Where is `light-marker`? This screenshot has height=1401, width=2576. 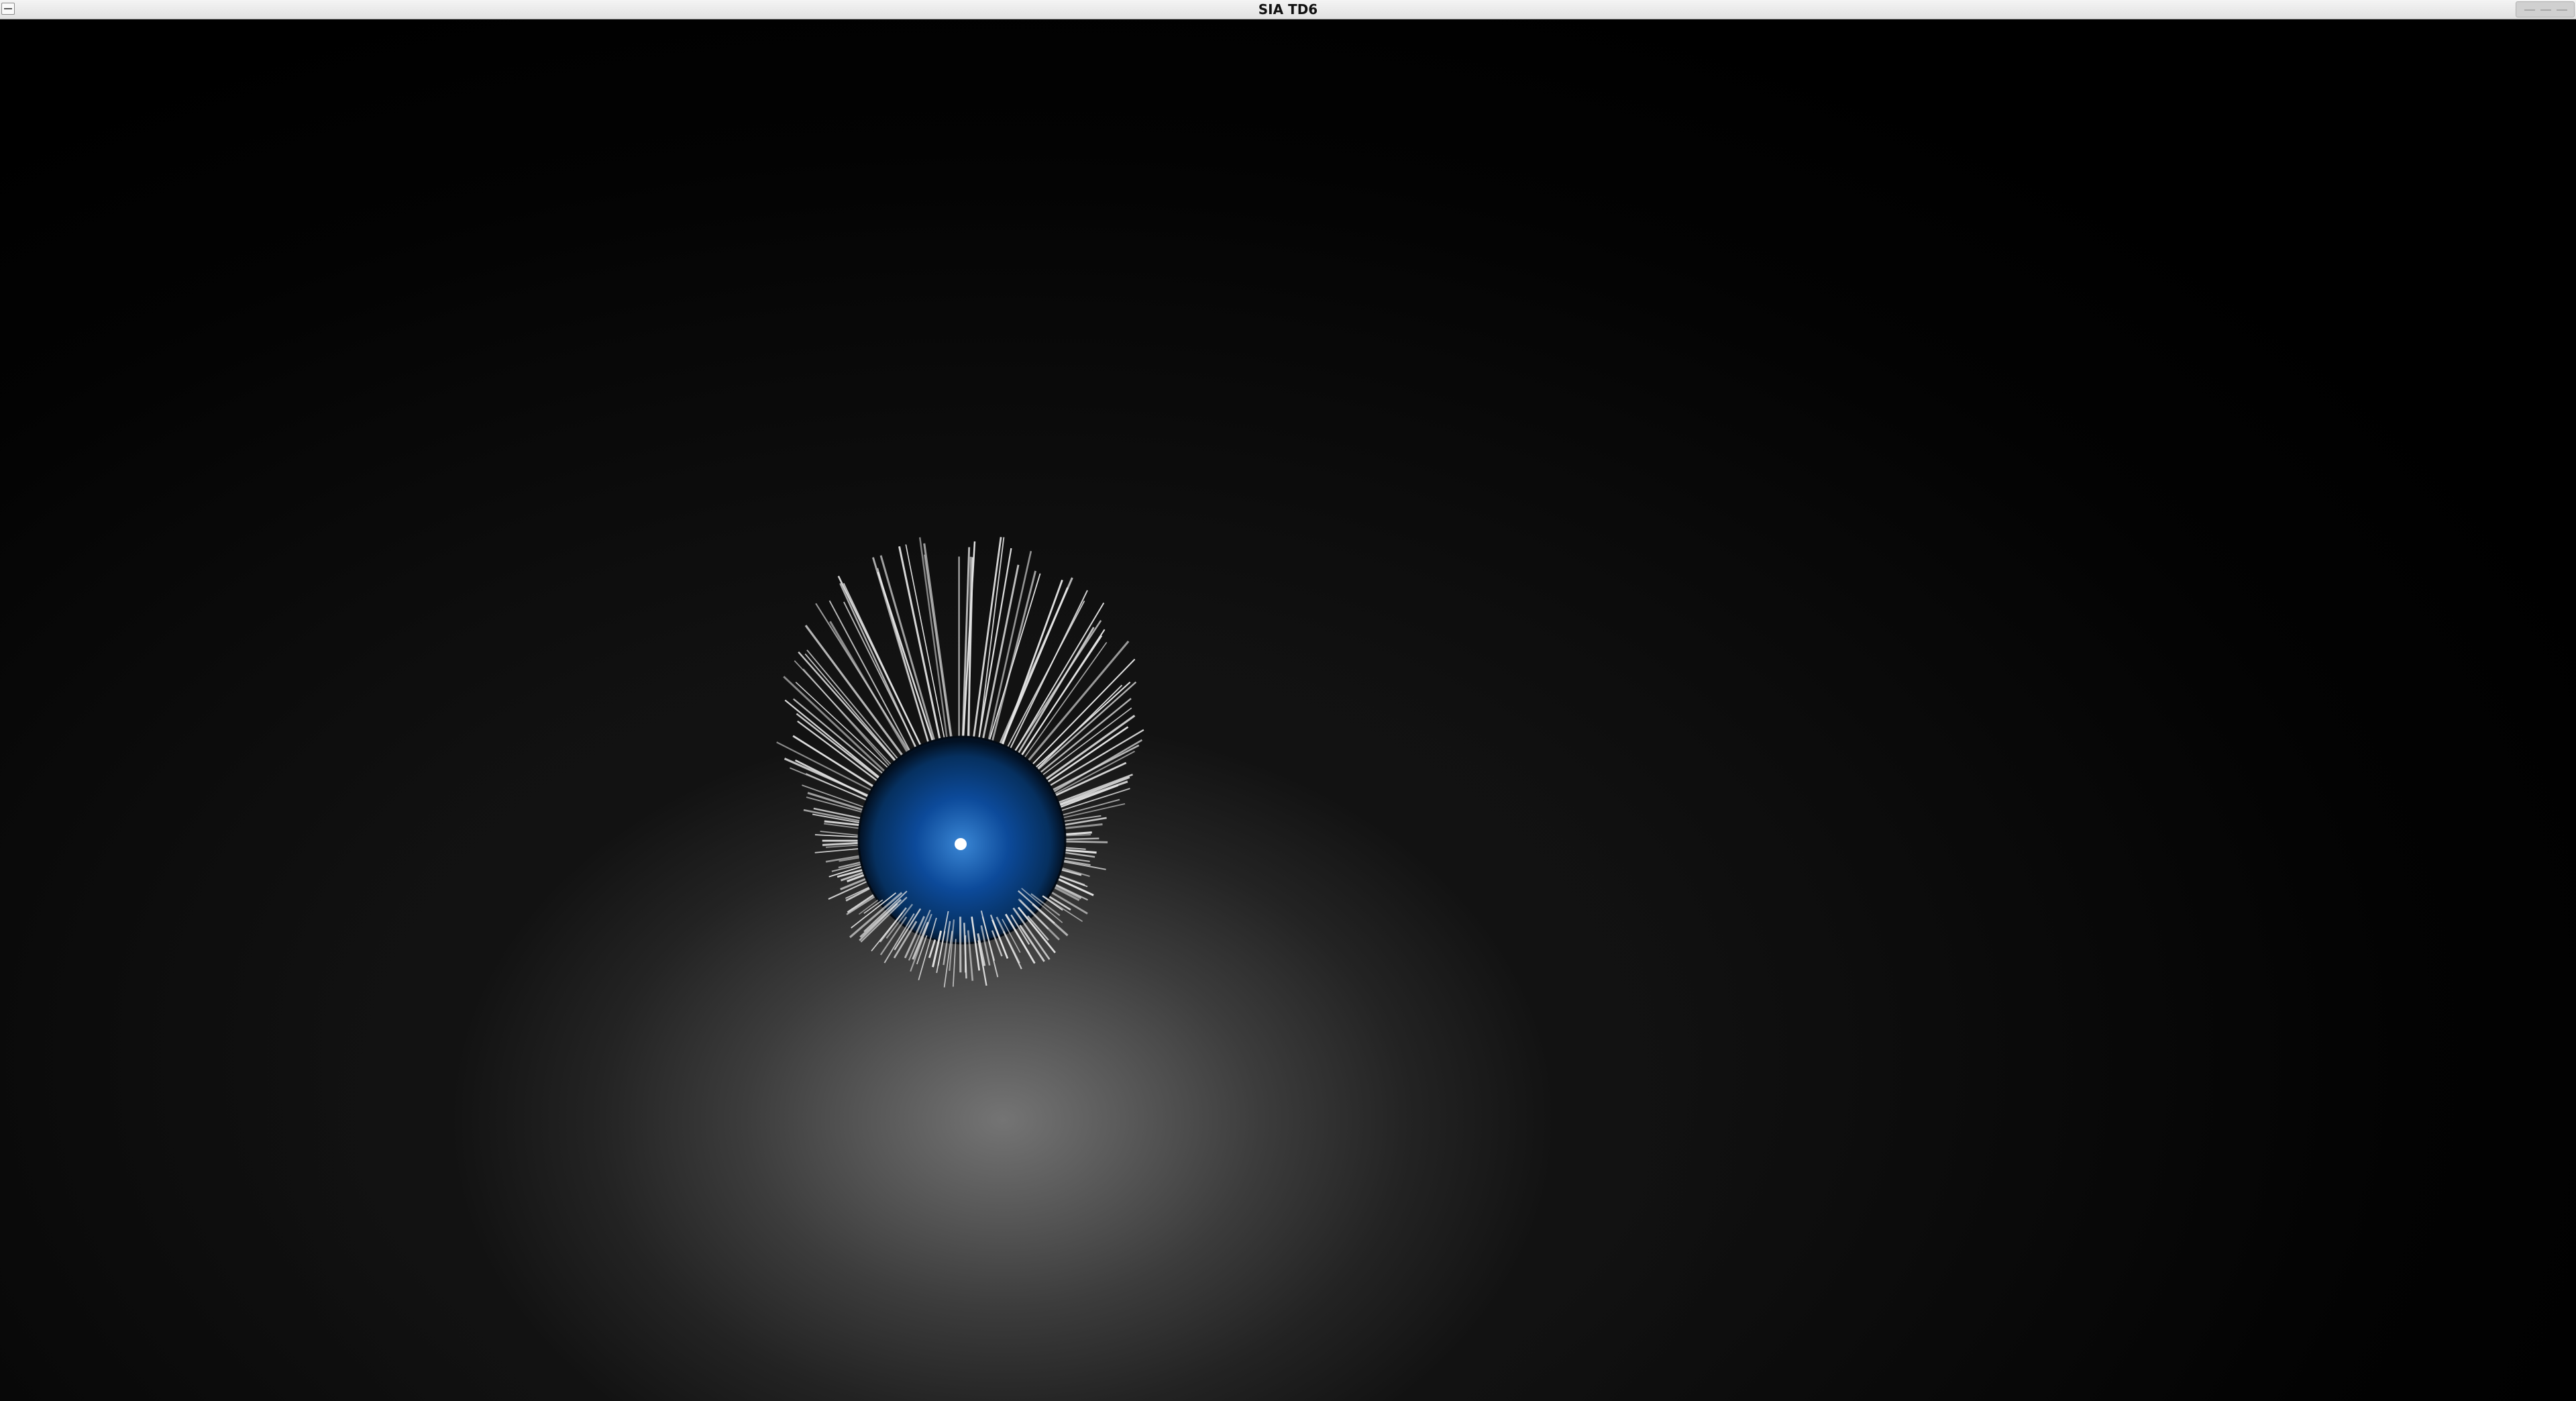
light-marker is located at coordinates (961, 844).